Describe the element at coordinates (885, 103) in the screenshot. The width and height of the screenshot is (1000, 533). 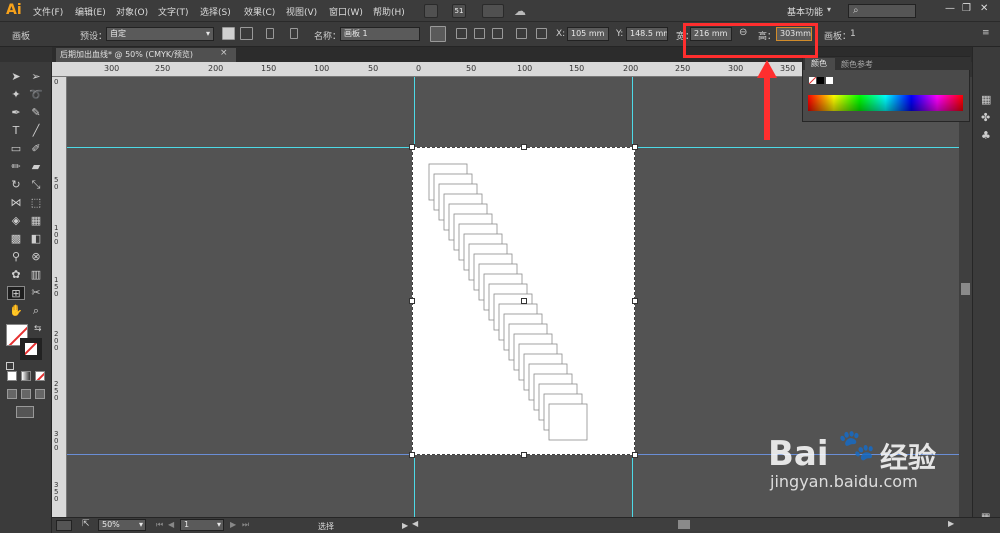
I see `color-spectrum` at that location.